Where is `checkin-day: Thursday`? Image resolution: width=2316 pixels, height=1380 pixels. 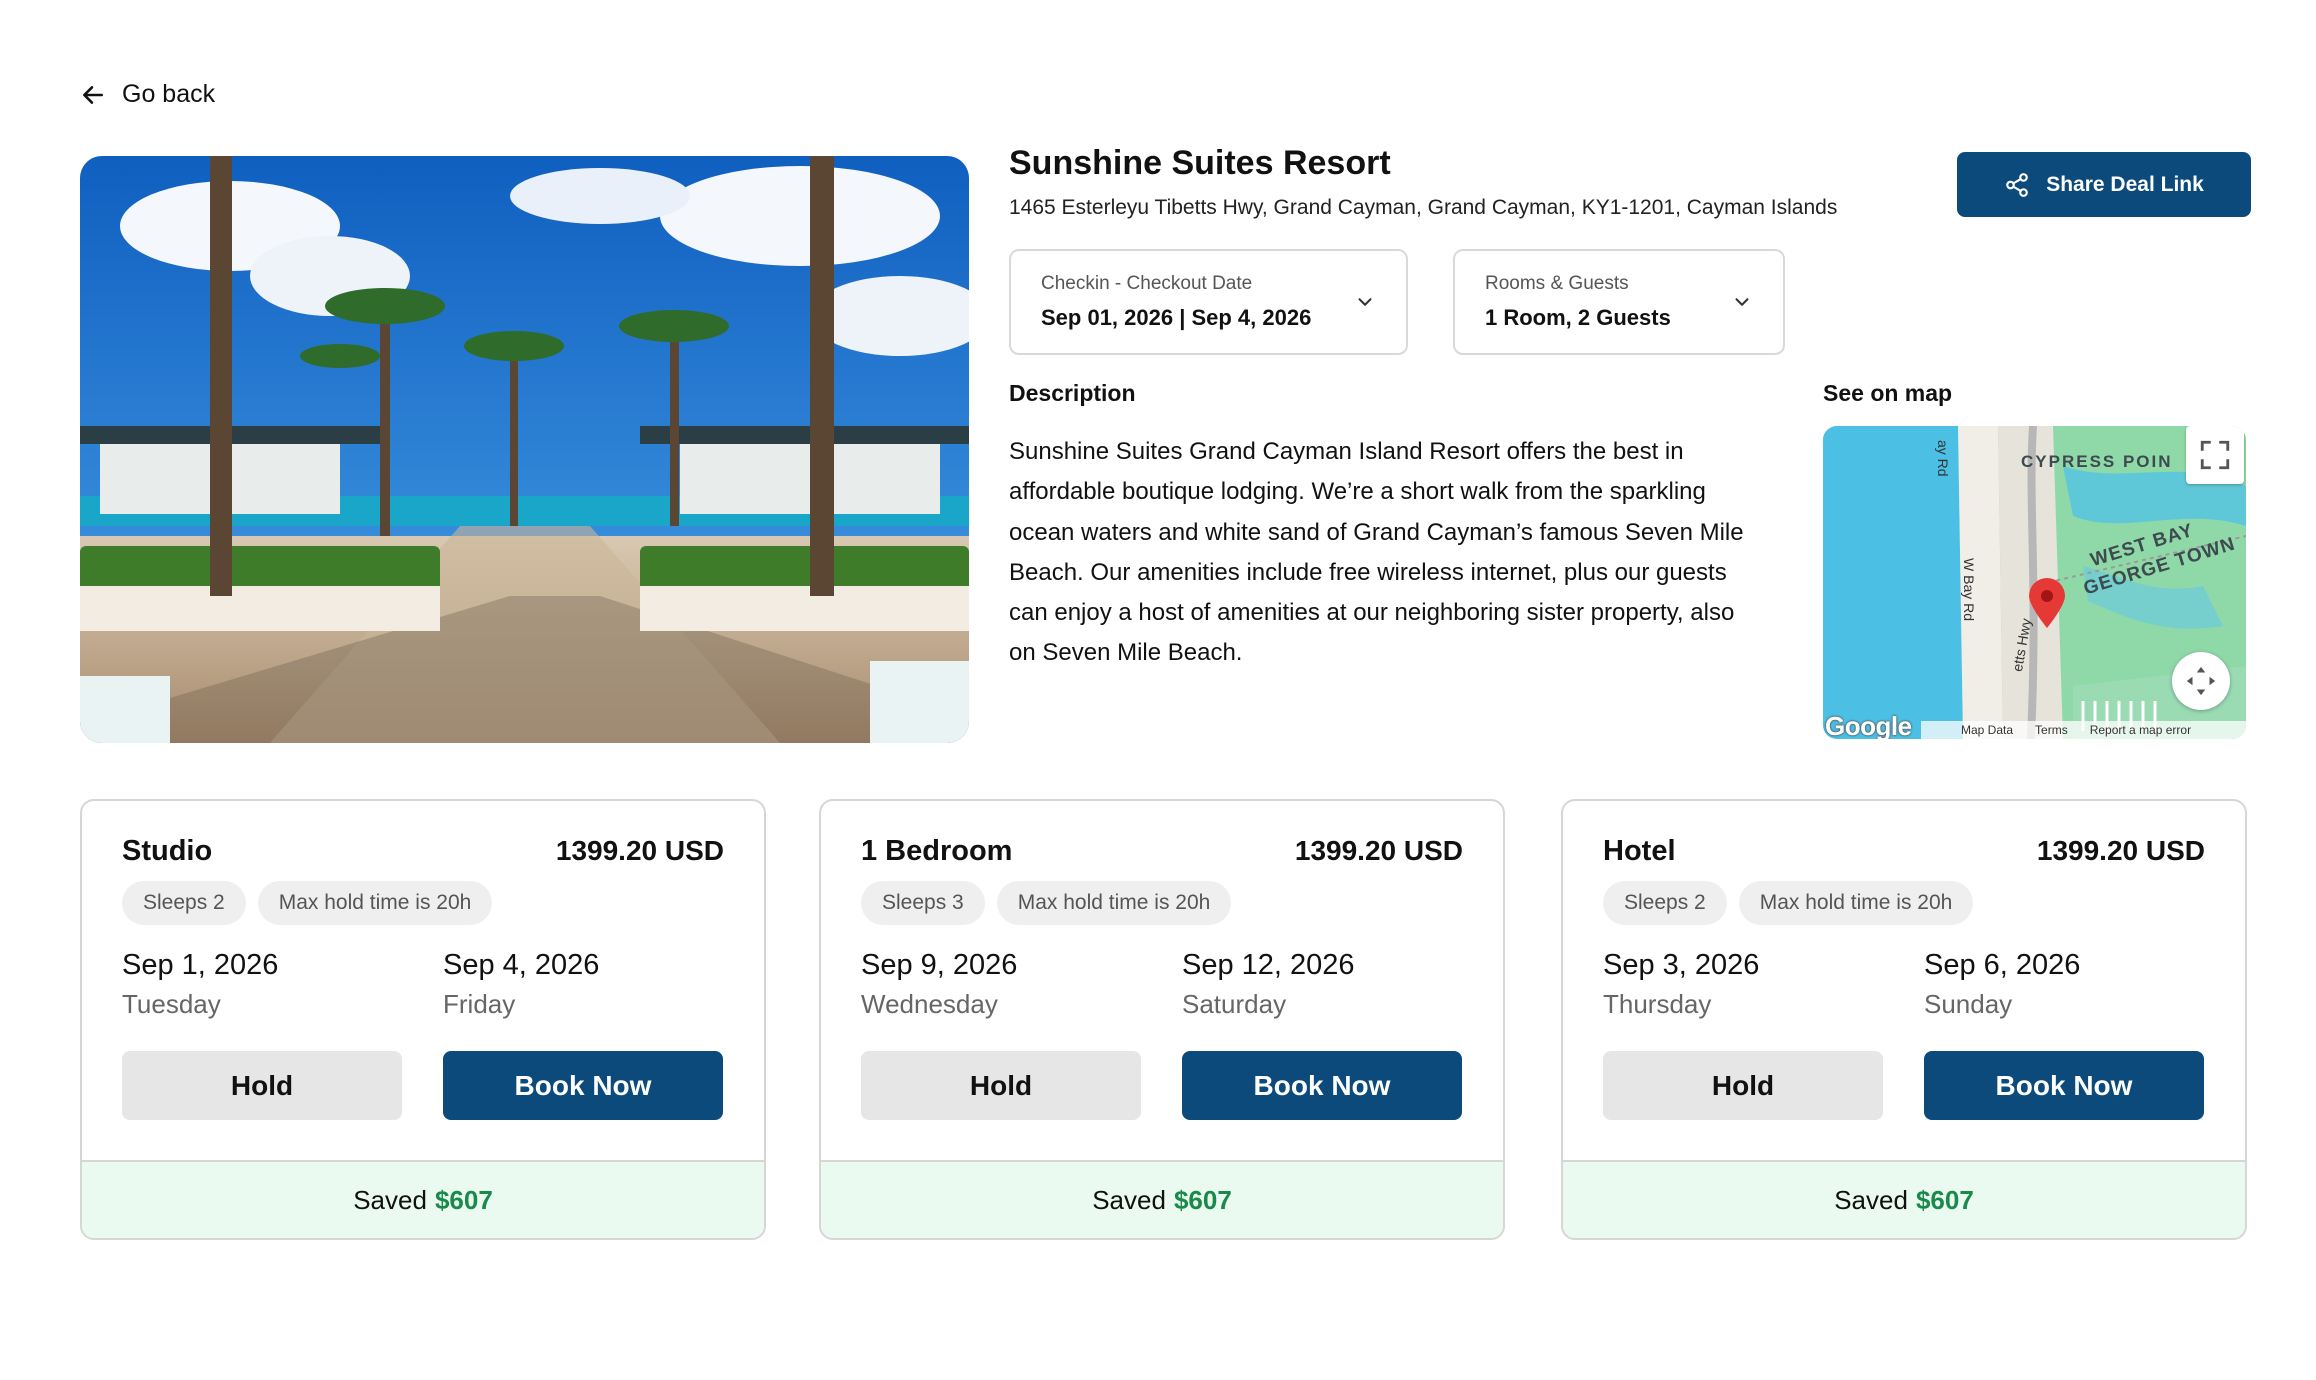
checkin-day: Thursday is located at coordinates (1657, 1004).